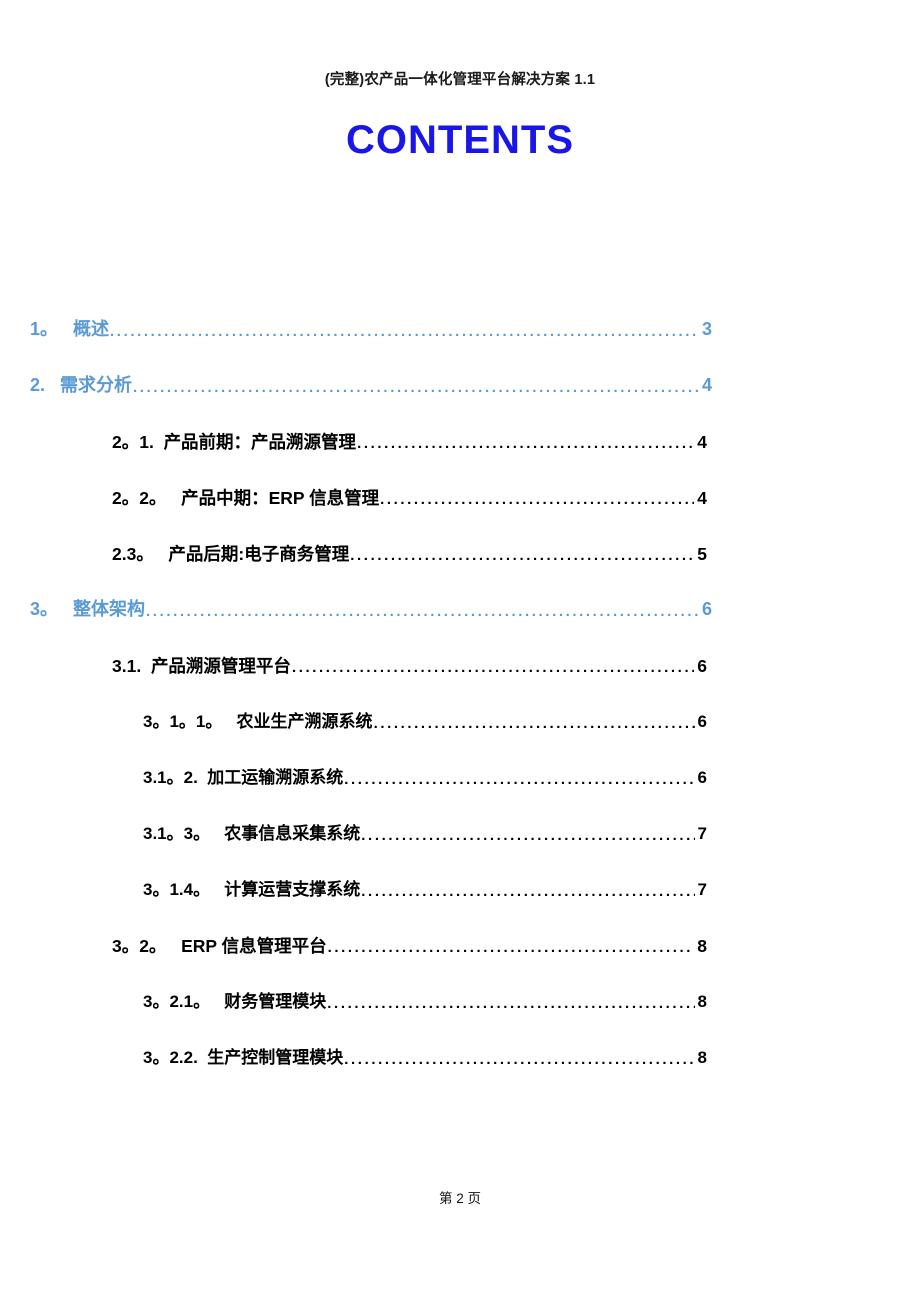 The image size is (920, 1302). Describe the element at coordinates (139, 497) in the screenshot. I see `toc-entry-number: 2。2。` at that location.